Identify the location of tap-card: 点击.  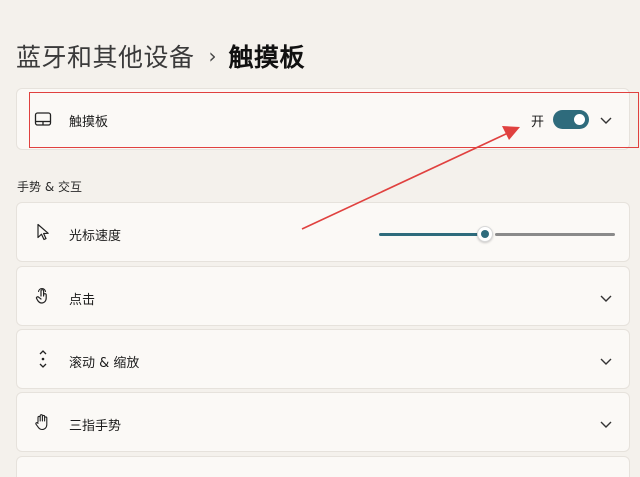
(323, 296).